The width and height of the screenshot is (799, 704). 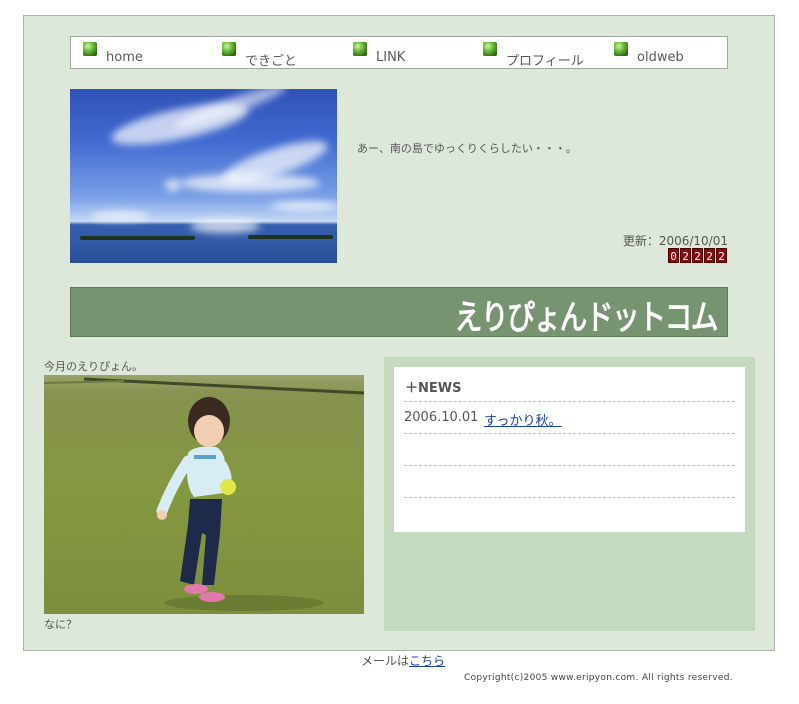 What do you see at coordinates (545, 61) in the screenshot?
I see `nav-label: プロフィール` at bounding box center [545, 61].